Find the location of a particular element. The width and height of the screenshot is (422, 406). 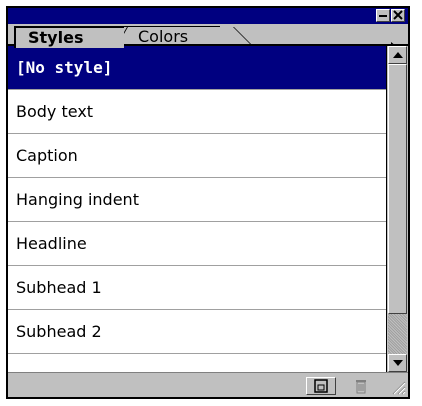

scroll-down-icon is located at coordinates (397, 363).